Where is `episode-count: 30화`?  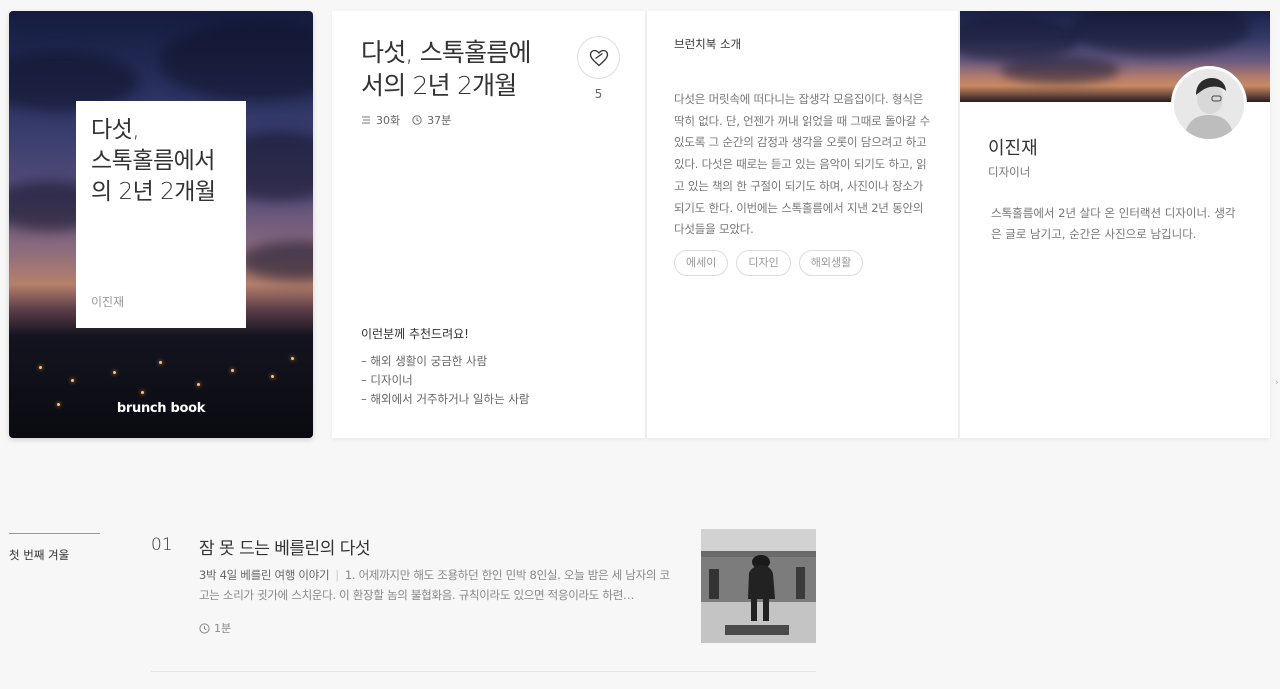
episode-count: 30화 is located at coordinates (388, 120).